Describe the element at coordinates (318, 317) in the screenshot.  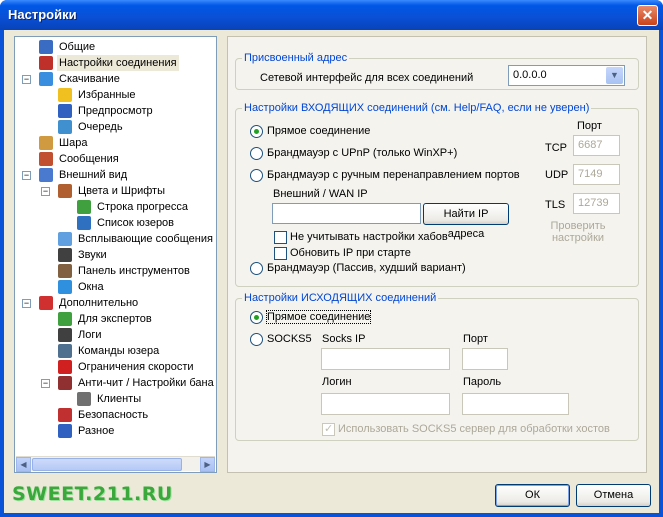
I see `outgoing-direct-label: Прямое соединение` at that location.